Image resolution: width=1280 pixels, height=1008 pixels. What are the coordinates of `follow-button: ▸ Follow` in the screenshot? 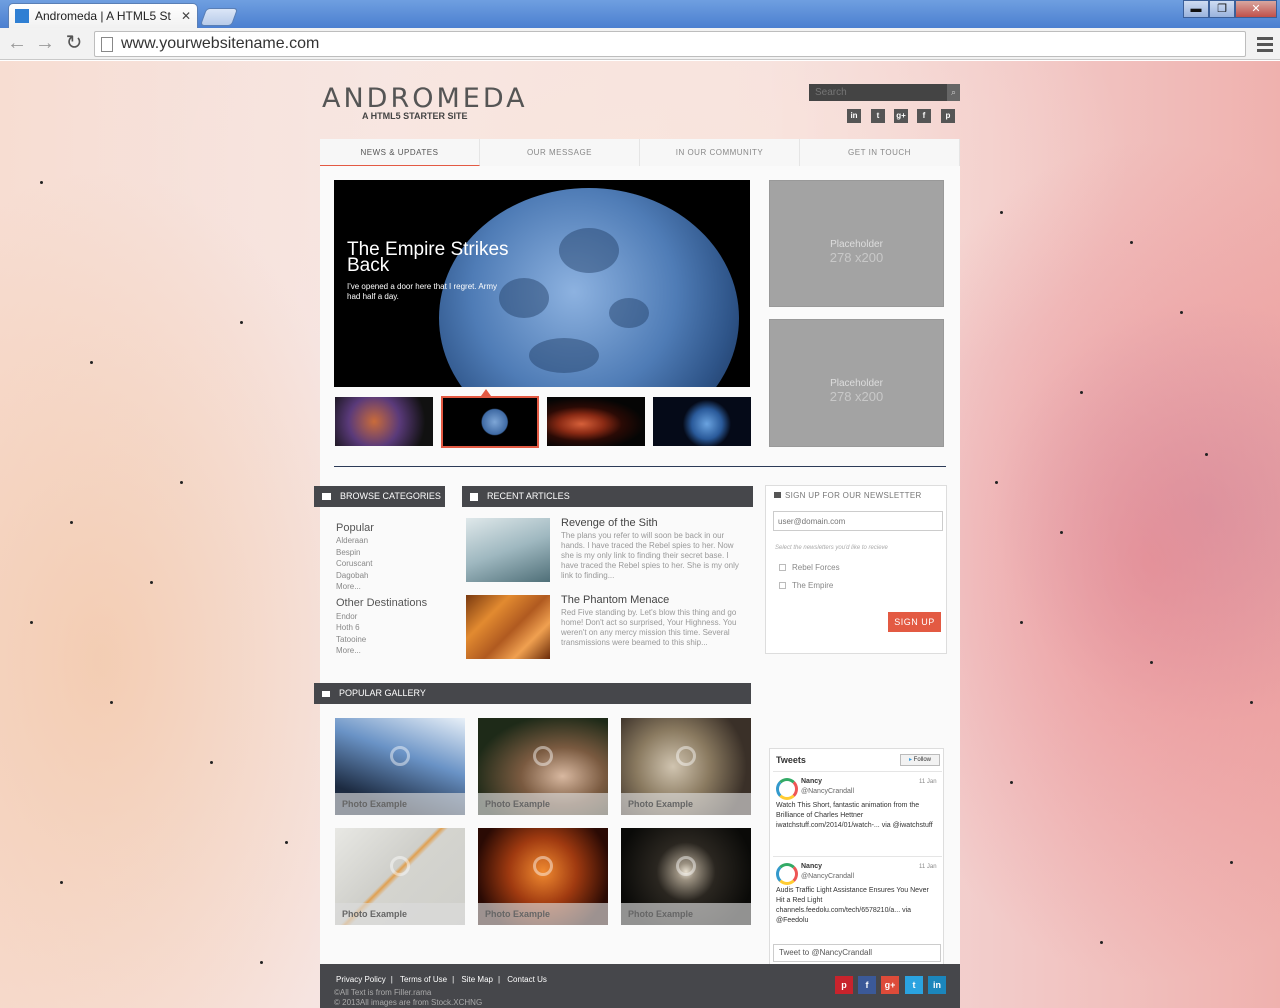 It's located at (920, 760).